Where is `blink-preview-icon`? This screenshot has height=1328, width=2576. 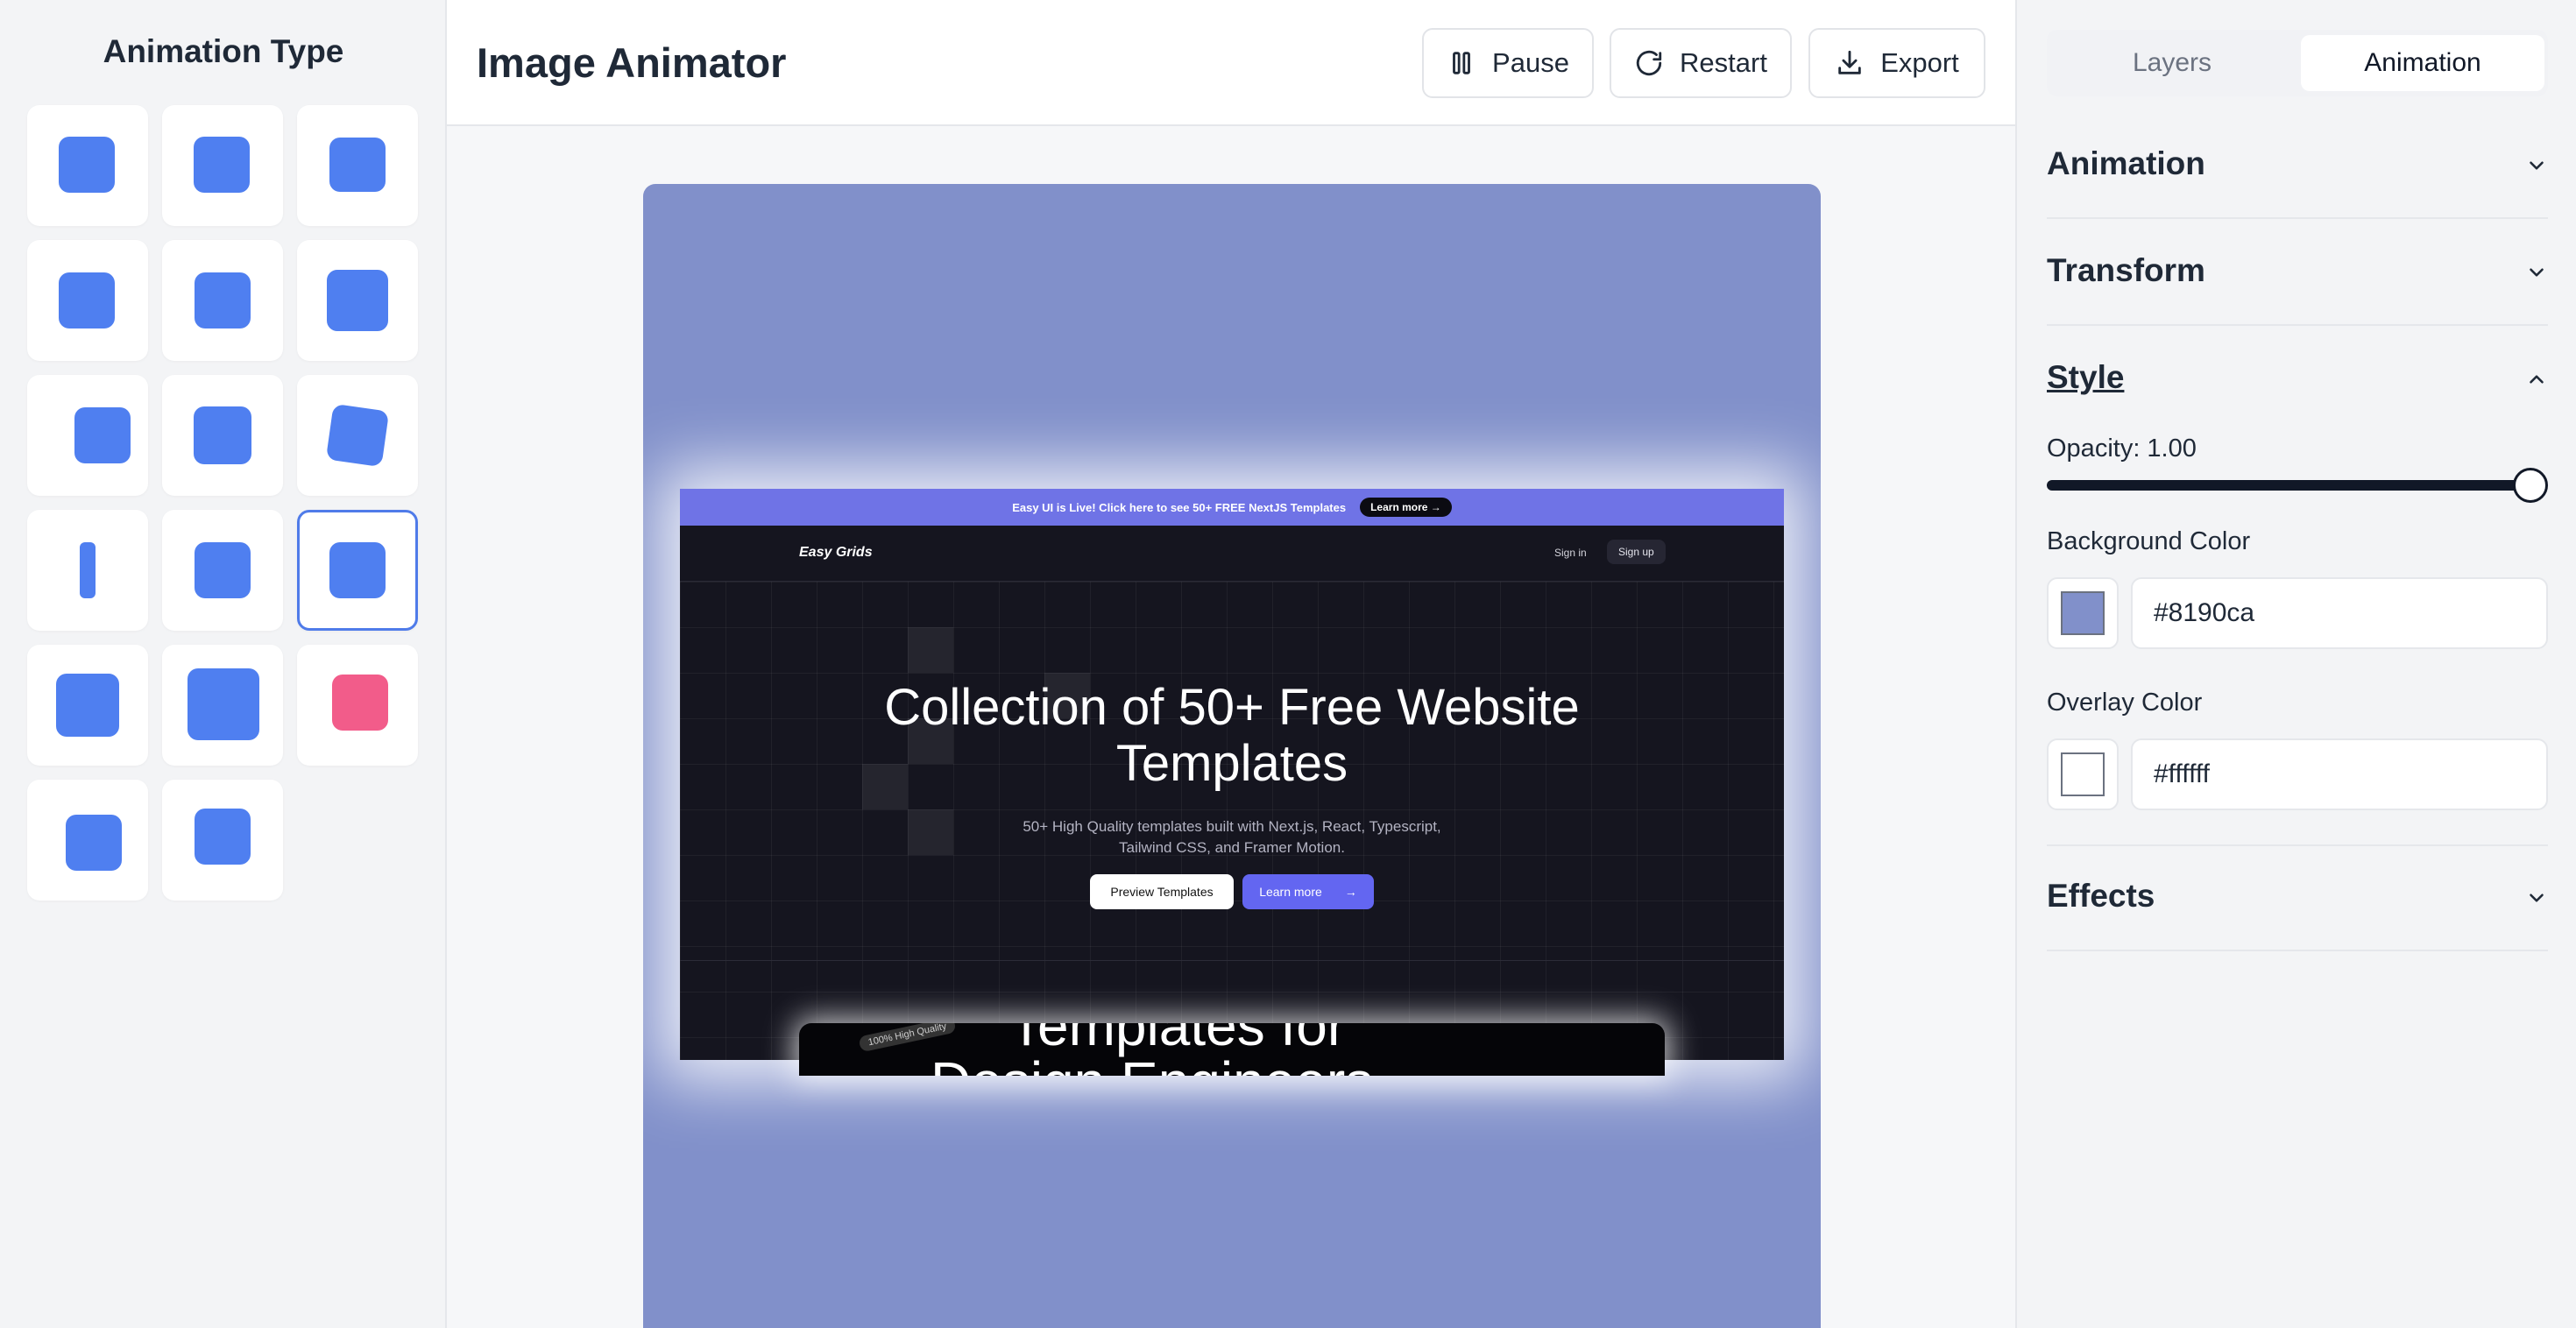 blink-preview-icon is located at coordinates (223, 570).